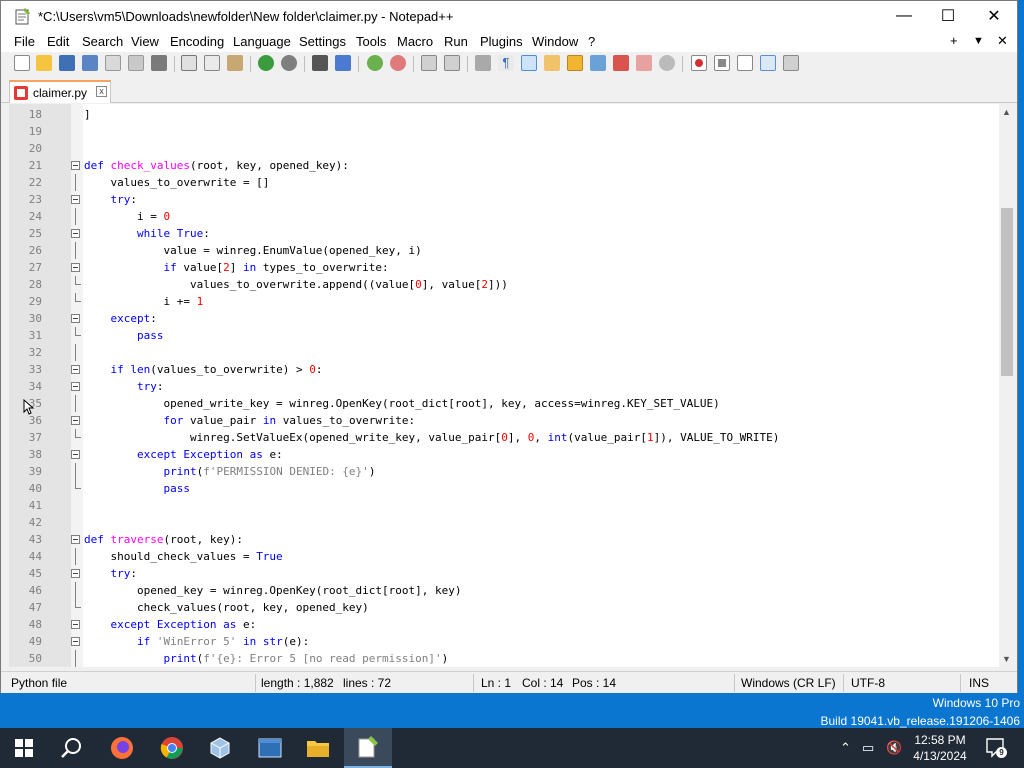 The height and width of the screenshot is (768, 1024). Describe the element at coordinates (122, 748) in the screenshot. I see `firefox-taskbar-button` at that location.